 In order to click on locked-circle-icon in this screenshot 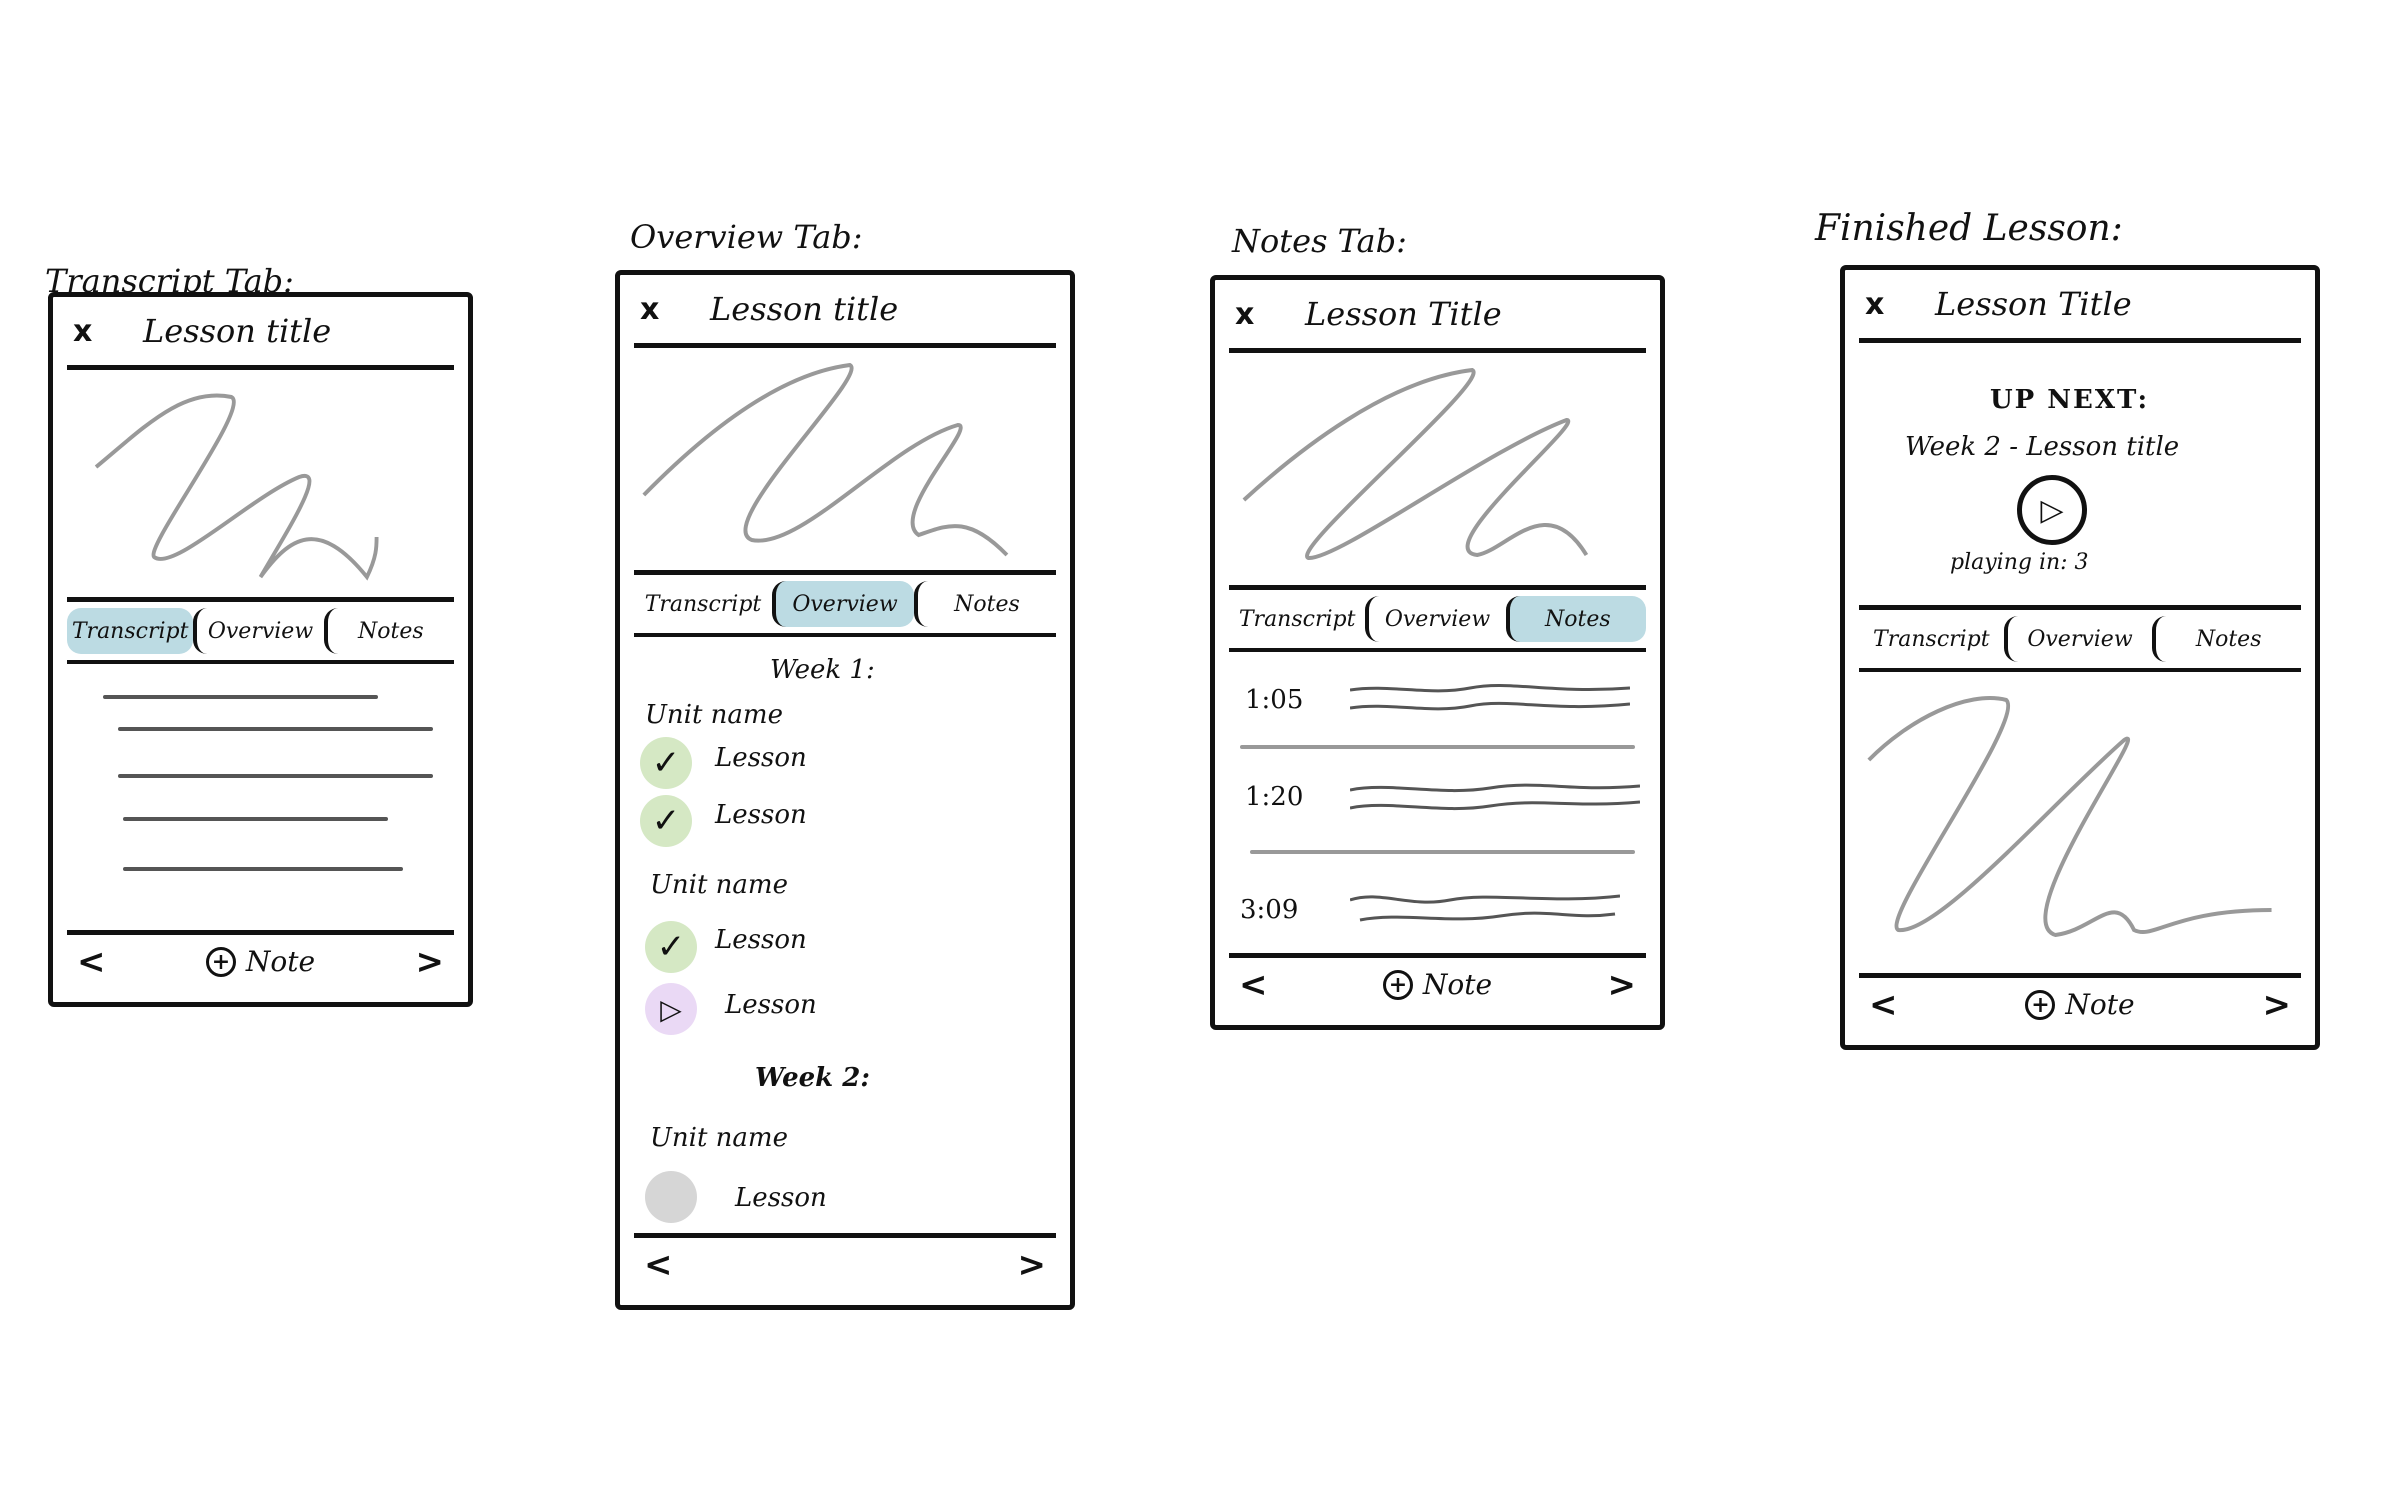, I will do `click(671, 1197)`.